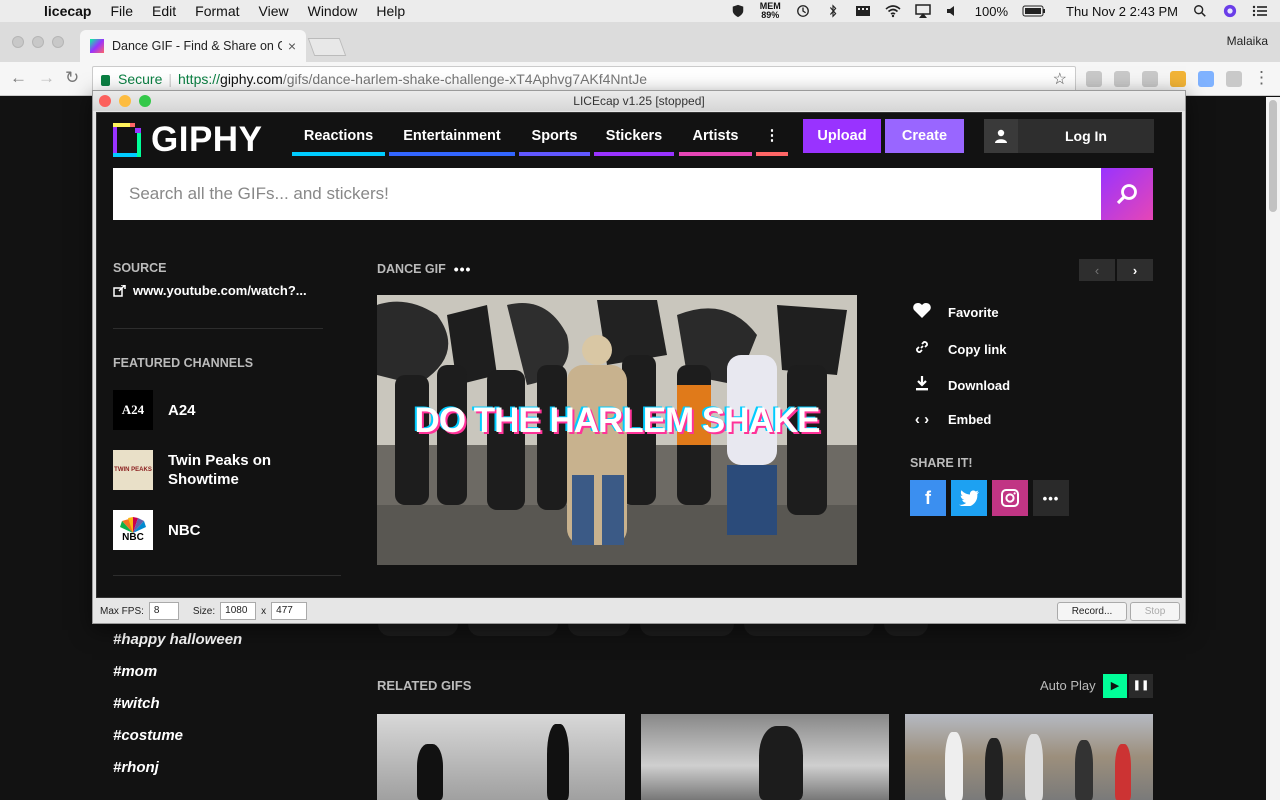 This screenshot has height=800, width=1280. I want to click on more-share-button: •••, so click(1051, 498).